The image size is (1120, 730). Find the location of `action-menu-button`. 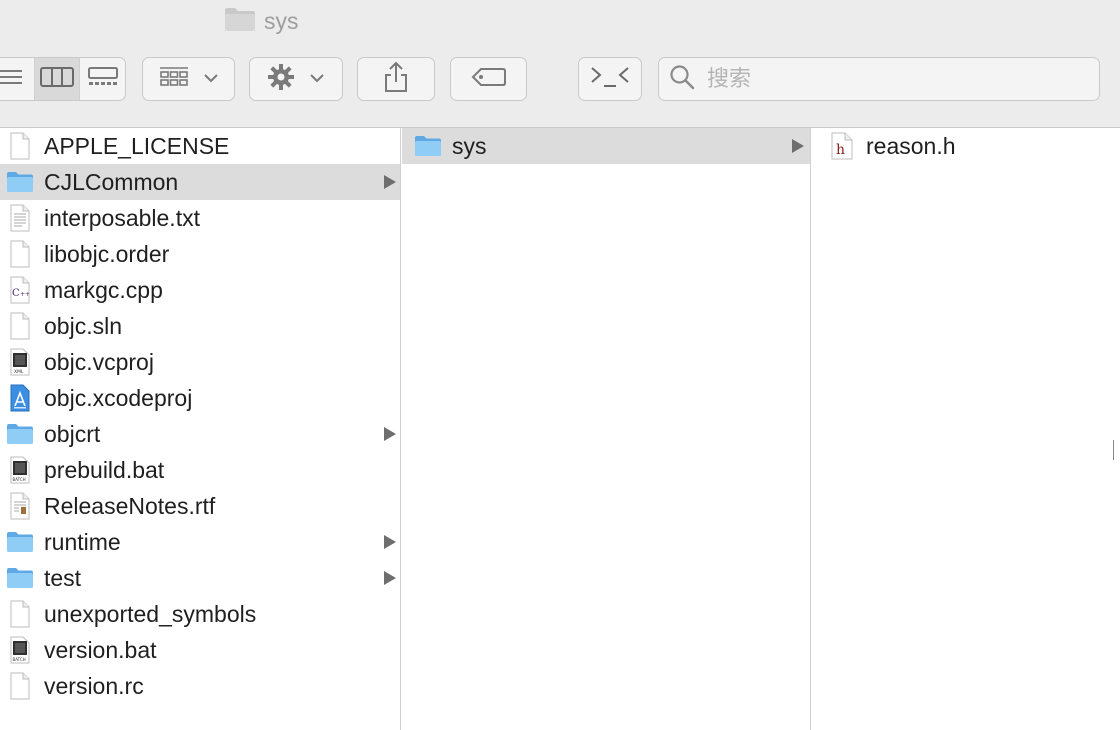

action-menu-button is located at coordinates (296, 79).